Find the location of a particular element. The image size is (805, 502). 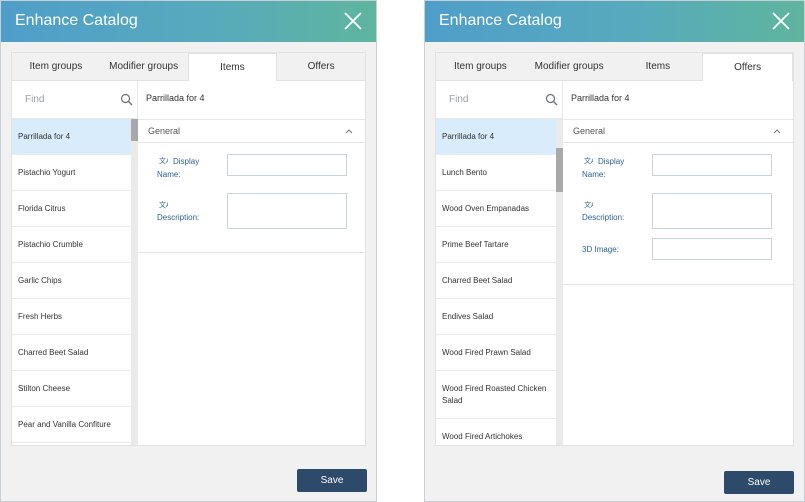

list-item: Endives Salad is located at coordinates (496, 317).